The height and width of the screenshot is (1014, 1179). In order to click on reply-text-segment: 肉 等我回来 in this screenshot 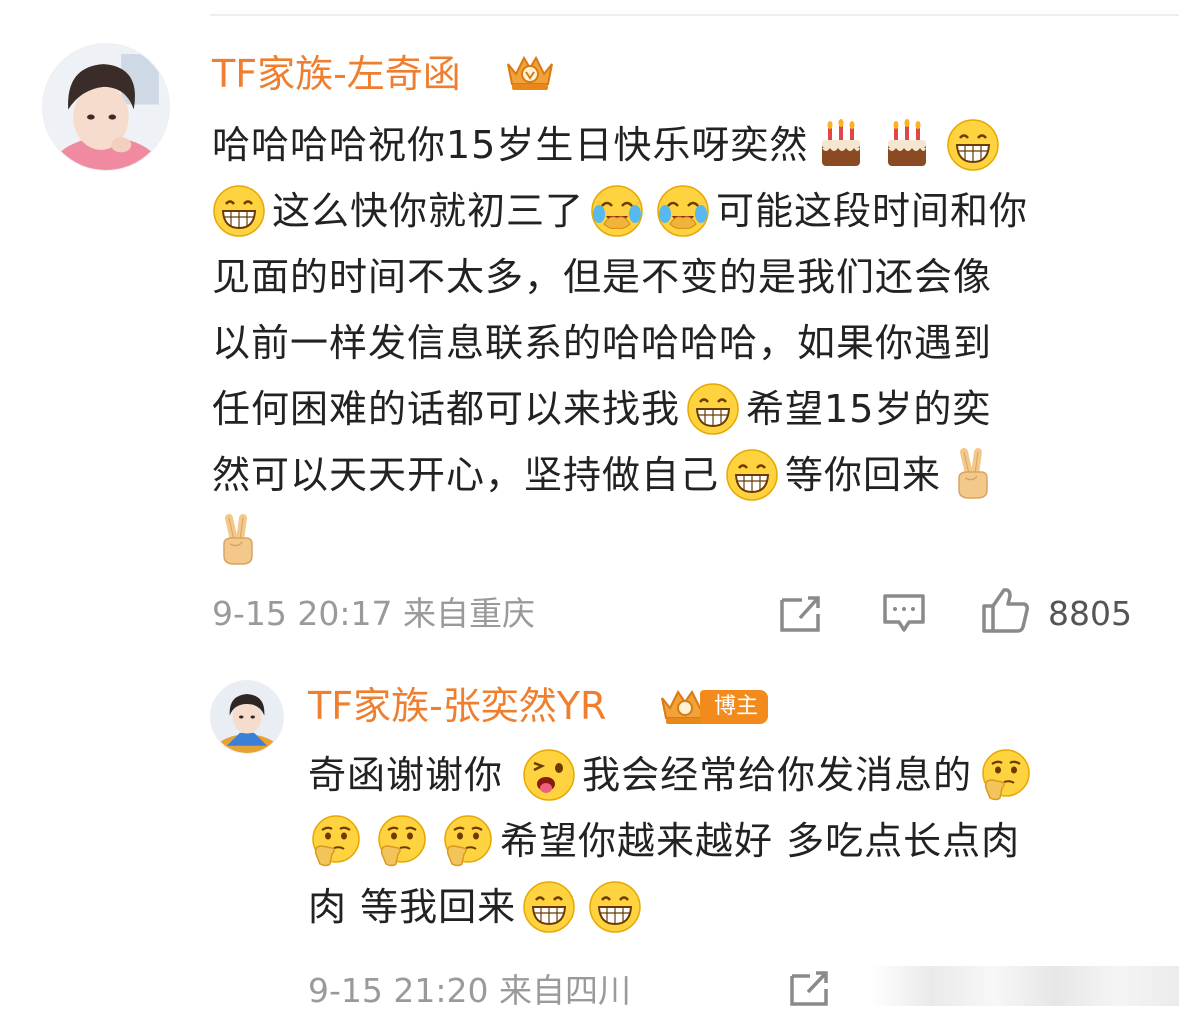, I will do `click(412, 907)`.